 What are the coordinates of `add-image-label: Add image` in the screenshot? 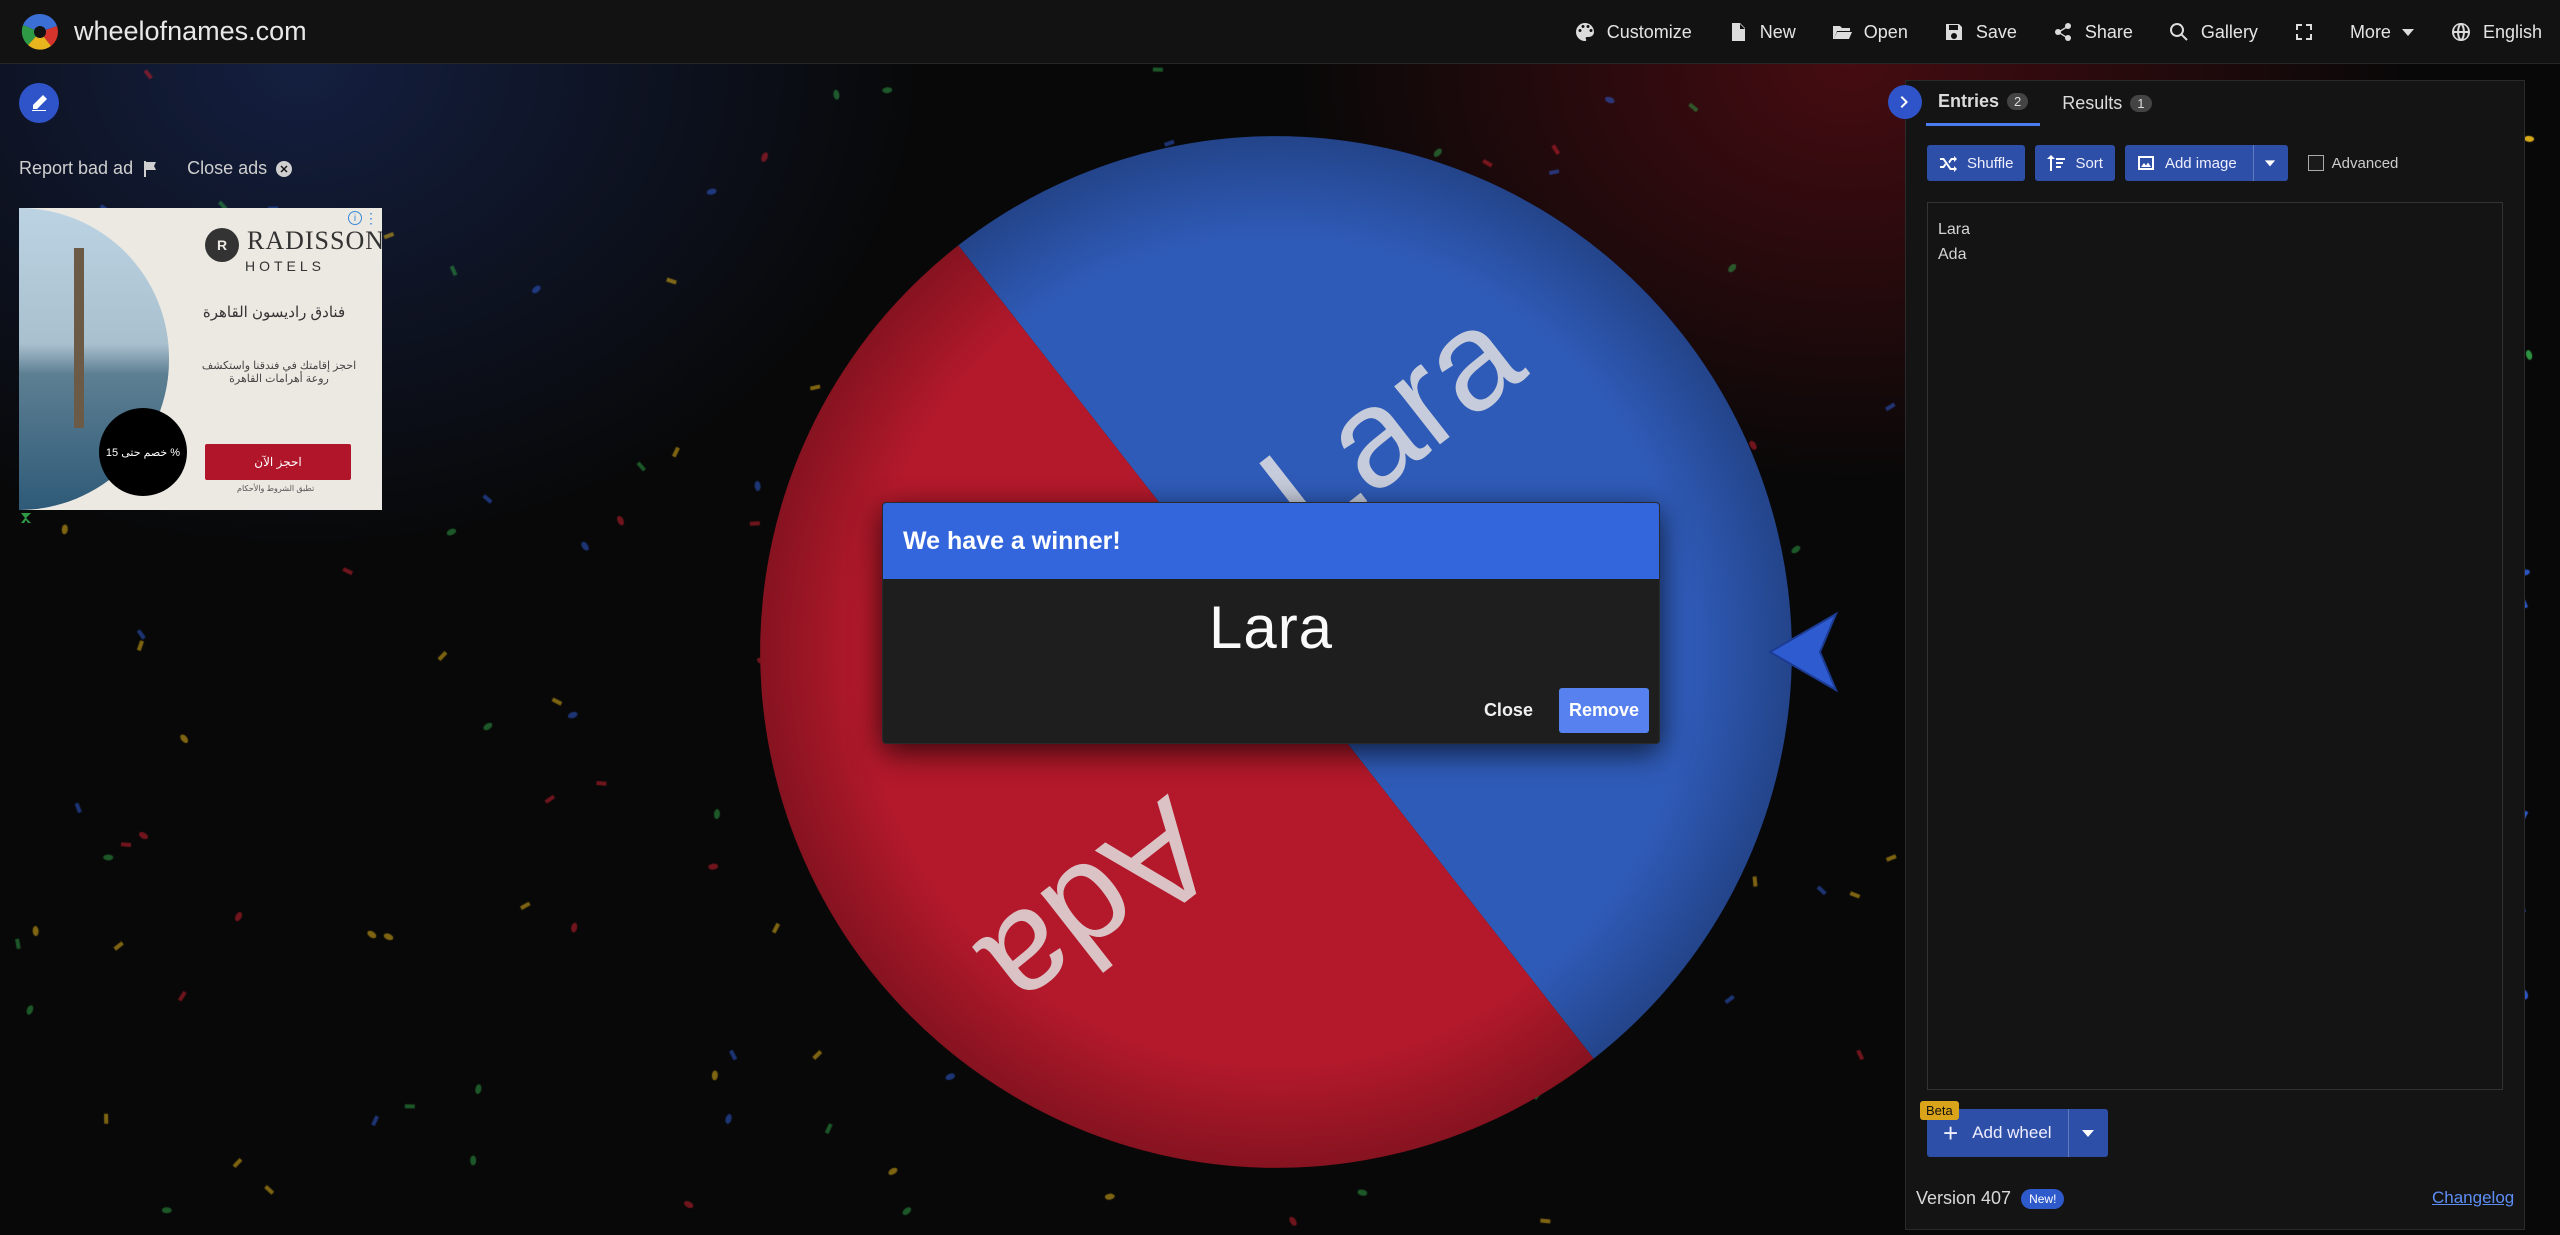 It's located at (2200, 163).